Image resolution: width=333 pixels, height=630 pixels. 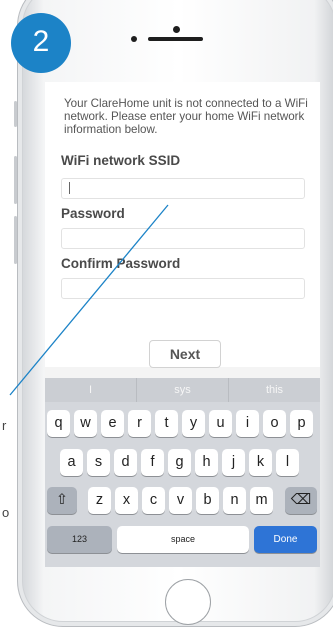 I want to click on pointer-line, so click(x=89, y=300).